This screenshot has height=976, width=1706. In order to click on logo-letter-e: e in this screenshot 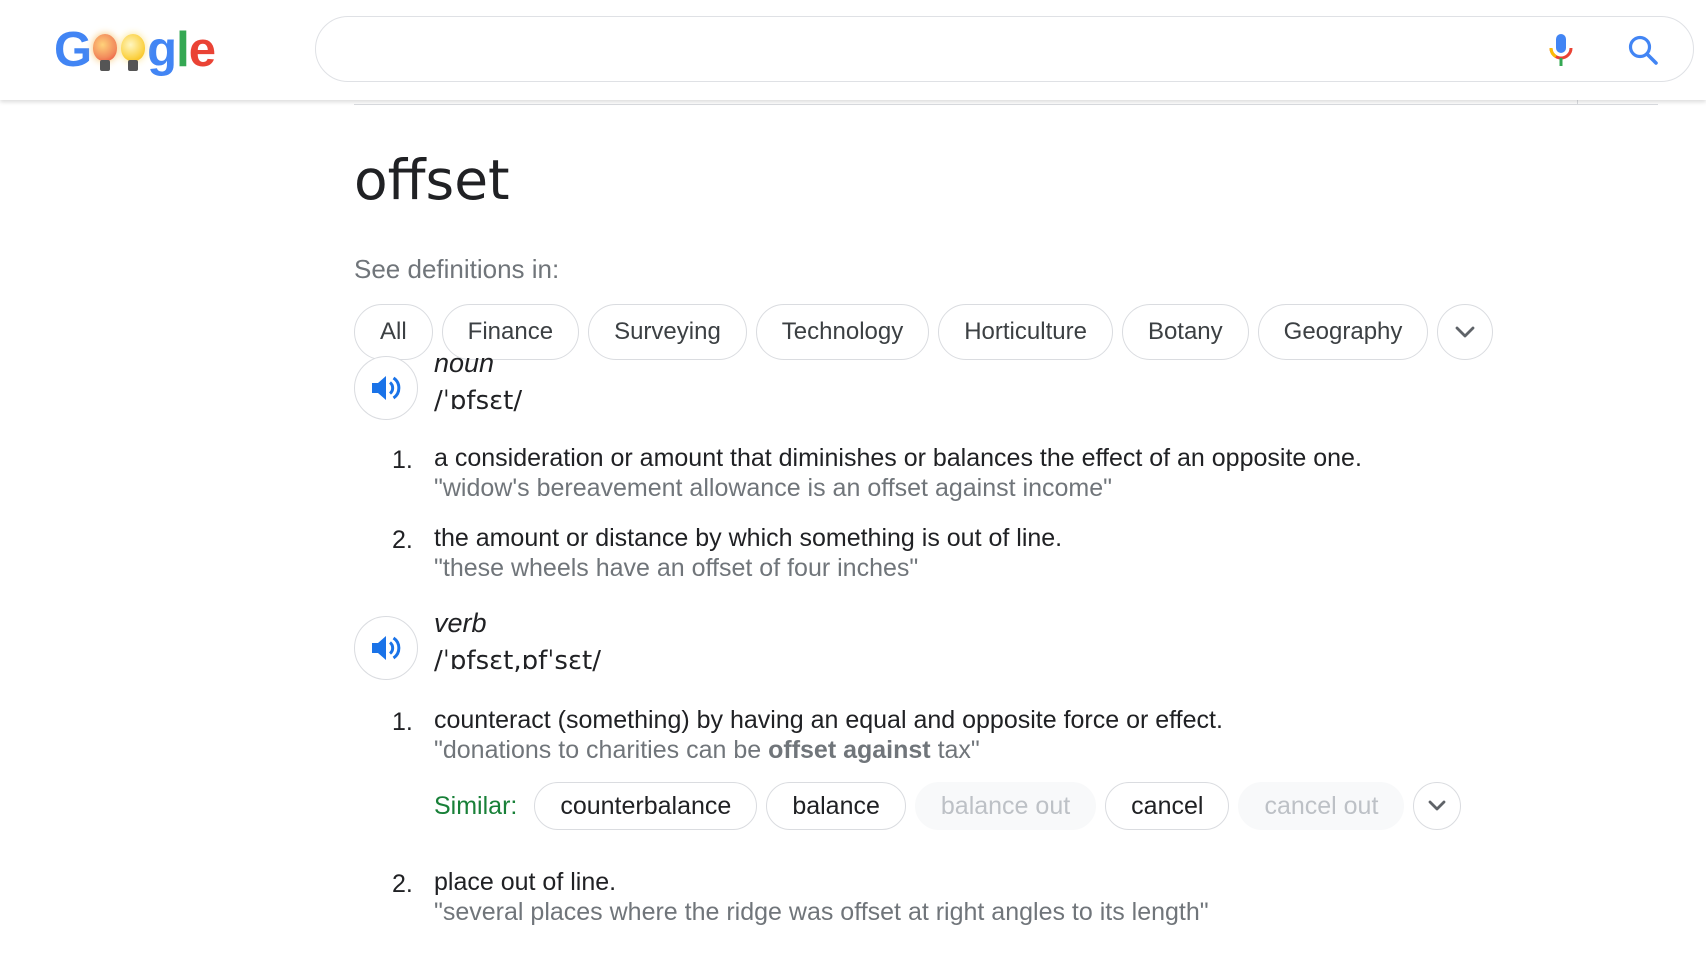, I will do `click(202, 50)`.